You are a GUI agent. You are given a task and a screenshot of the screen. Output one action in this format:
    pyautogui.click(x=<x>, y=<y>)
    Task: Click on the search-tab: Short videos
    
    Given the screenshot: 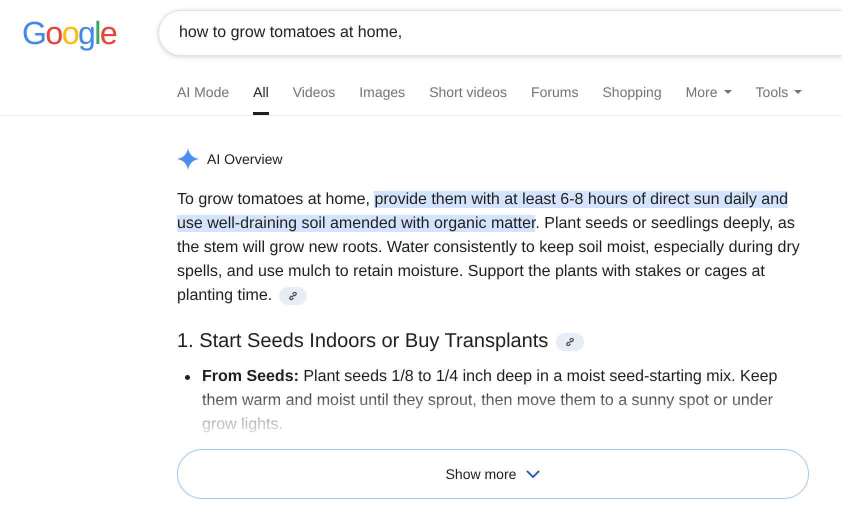 What is the action you would take?
    pyautogui.click(x=468, y=96)
    